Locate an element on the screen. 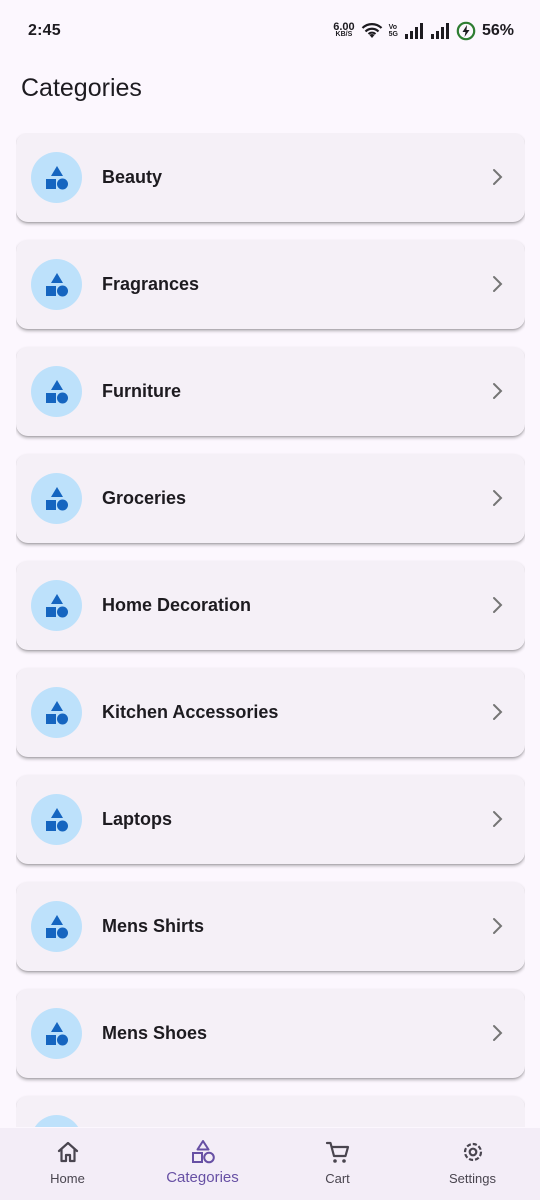 The image size is (540, 1200). nav-cart-label: Cart is located at coordinates (337, 1178).